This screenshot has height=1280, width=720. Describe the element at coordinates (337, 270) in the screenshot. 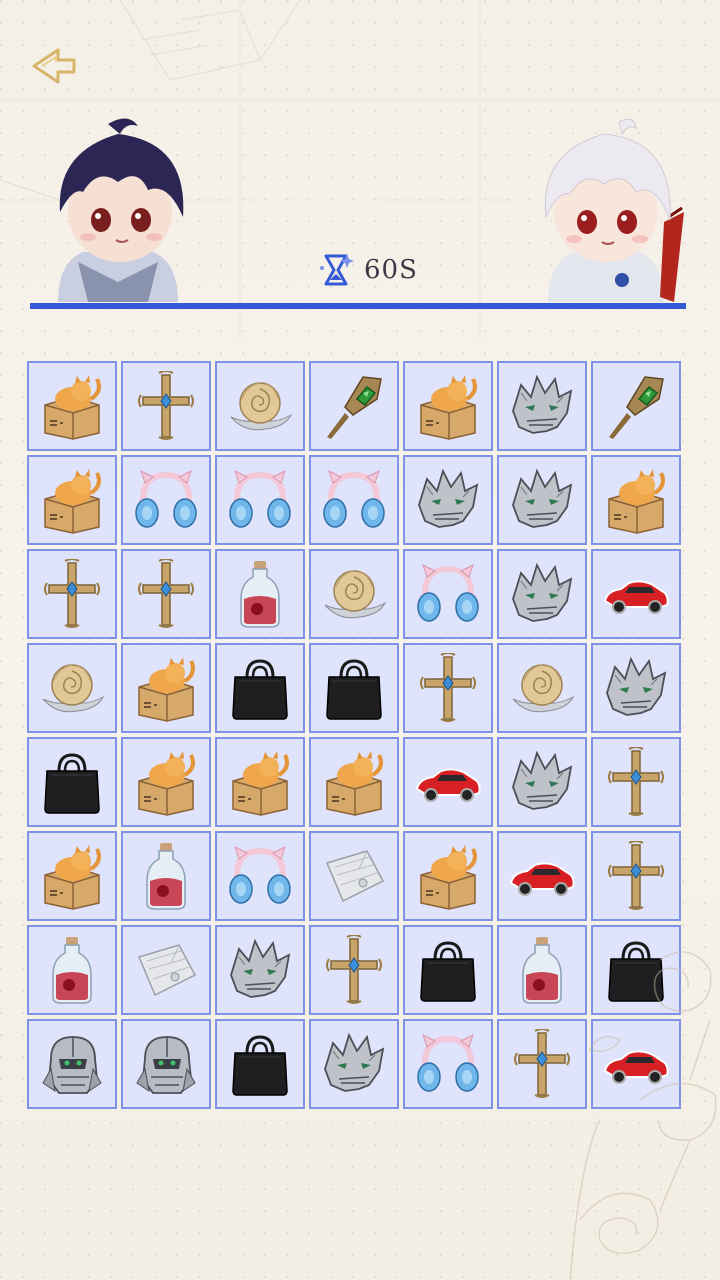

I see `hourglass-icon` at that location.